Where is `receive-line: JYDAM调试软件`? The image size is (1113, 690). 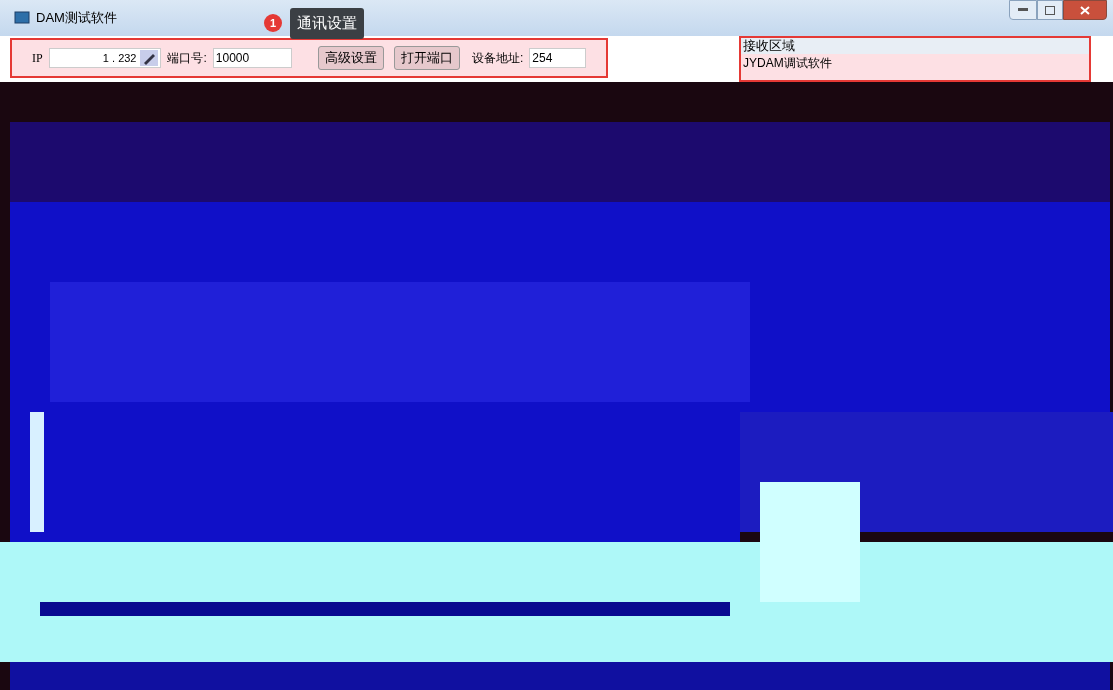 receive-line: JYDAM调试软件 is located at coordinates (788, 63).